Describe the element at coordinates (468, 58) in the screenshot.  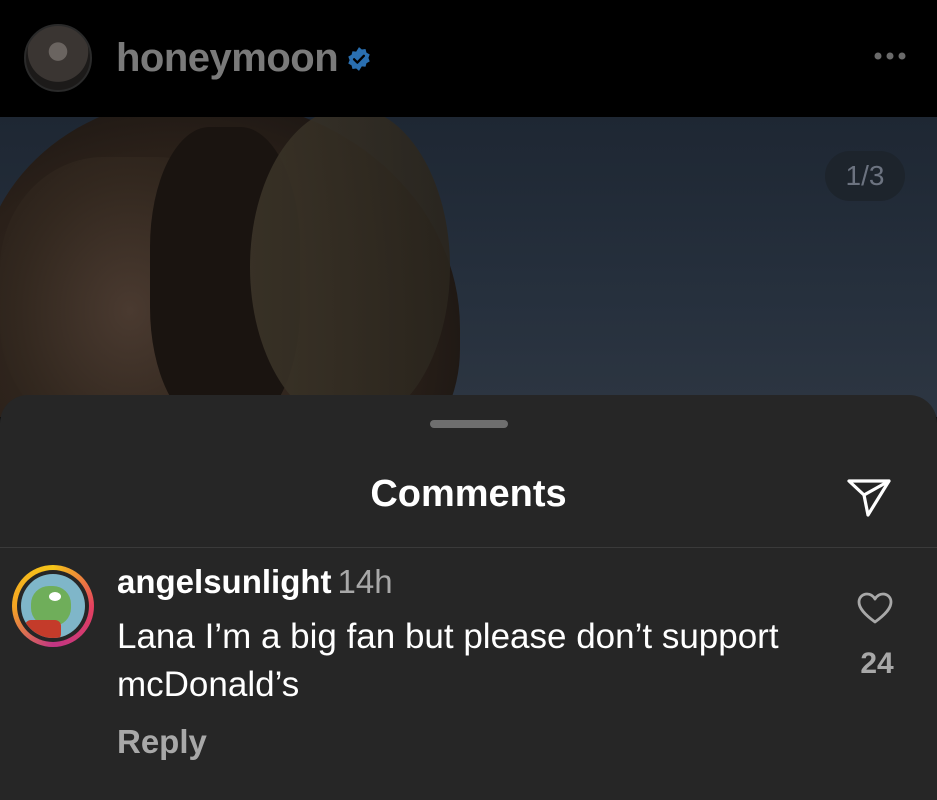
I see `post-header: honeymoon` at that location.